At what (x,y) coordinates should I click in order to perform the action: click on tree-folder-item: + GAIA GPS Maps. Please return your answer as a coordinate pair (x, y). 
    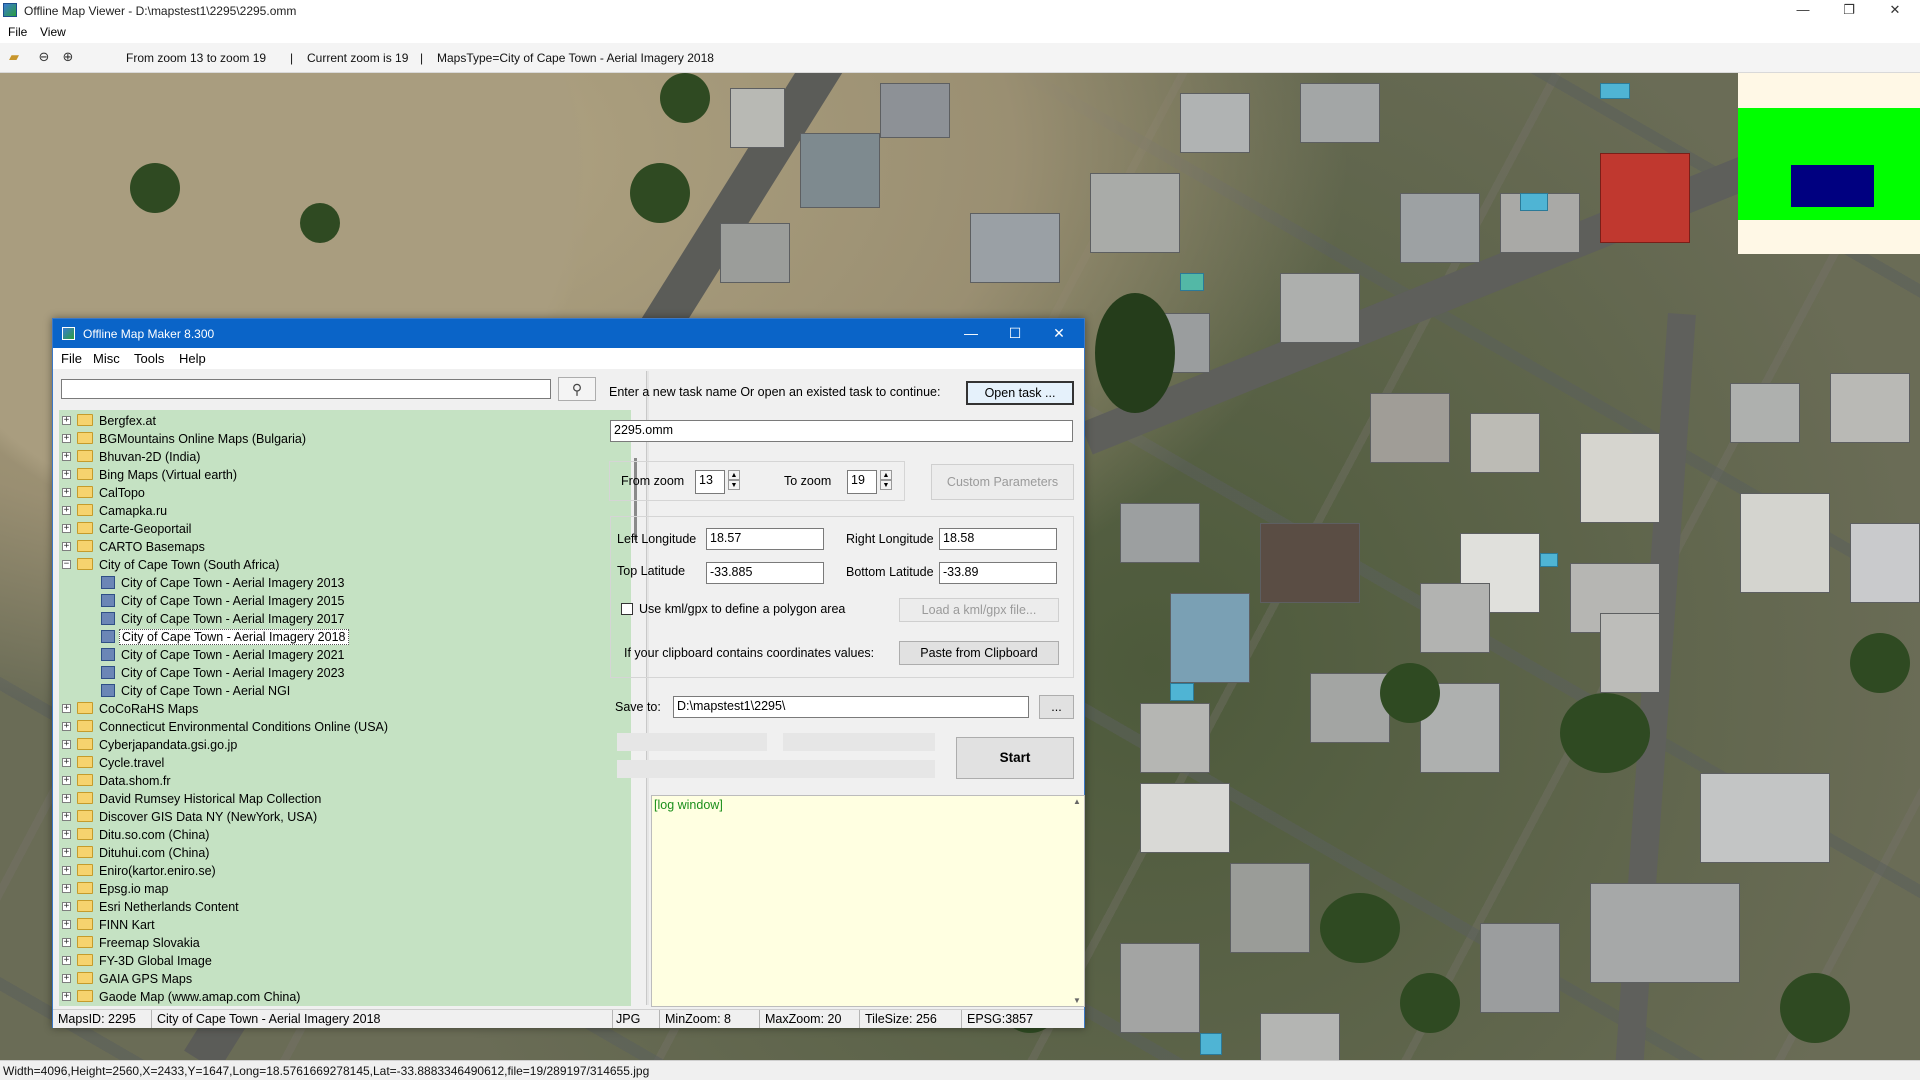
    Looking at the image, I should click on (345, 979).